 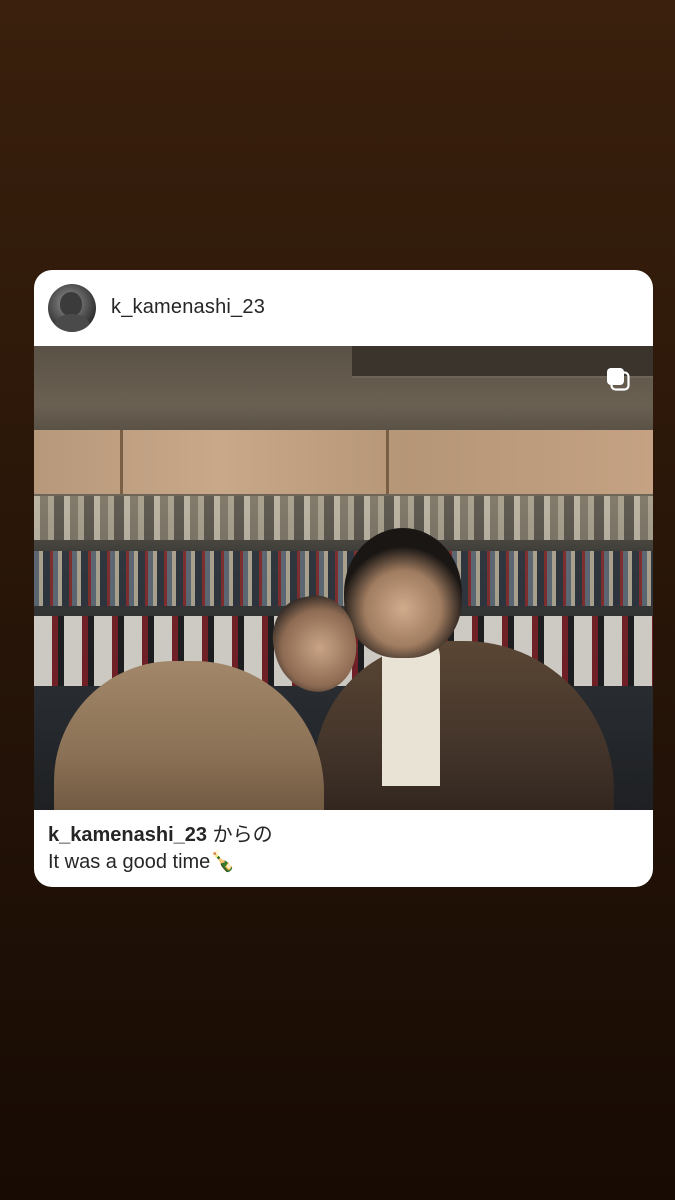 I want to click on post-username: k_kamenashi_23, so click(x=188, y=307).